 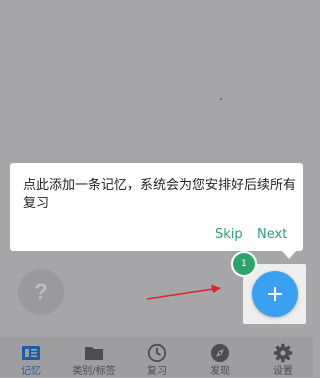 I want to click on step-badge: 1, so click(x=244, y=264).